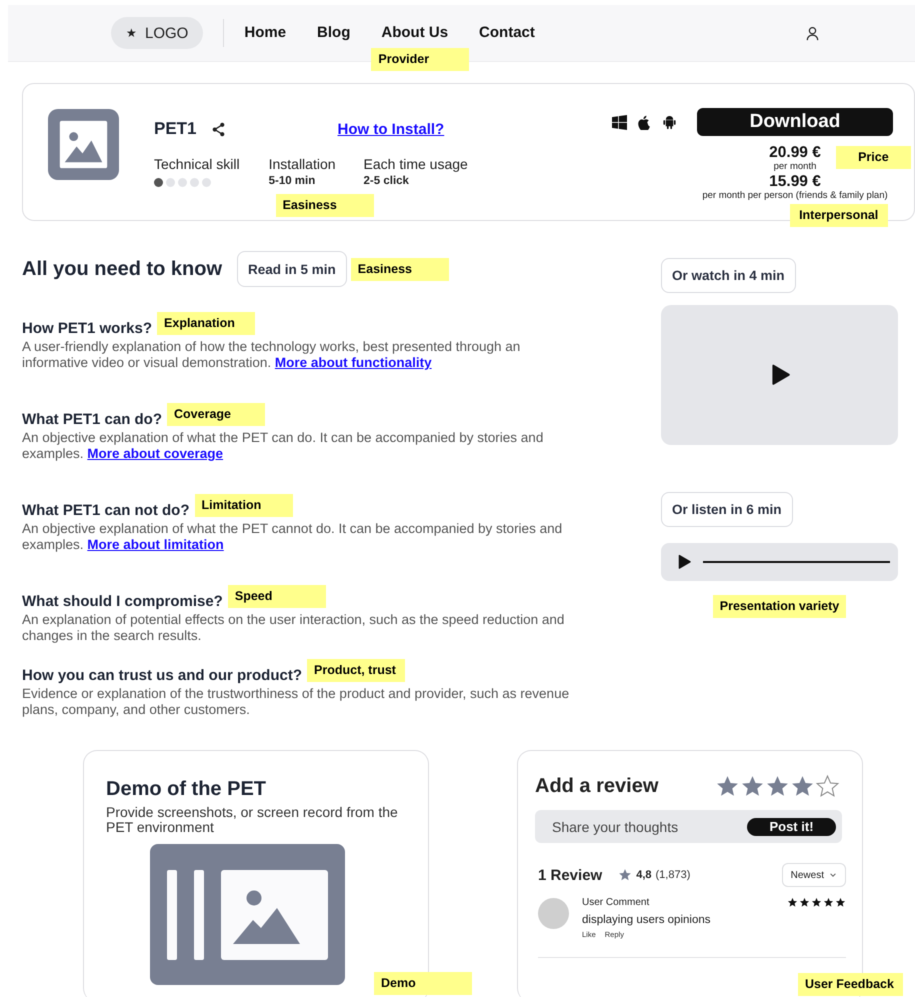 The image size is (915, 997). Describe the element at coordinates (795, 196) in the screenshot. I see `price-period: per month per person (friends & family plan)` at that location.